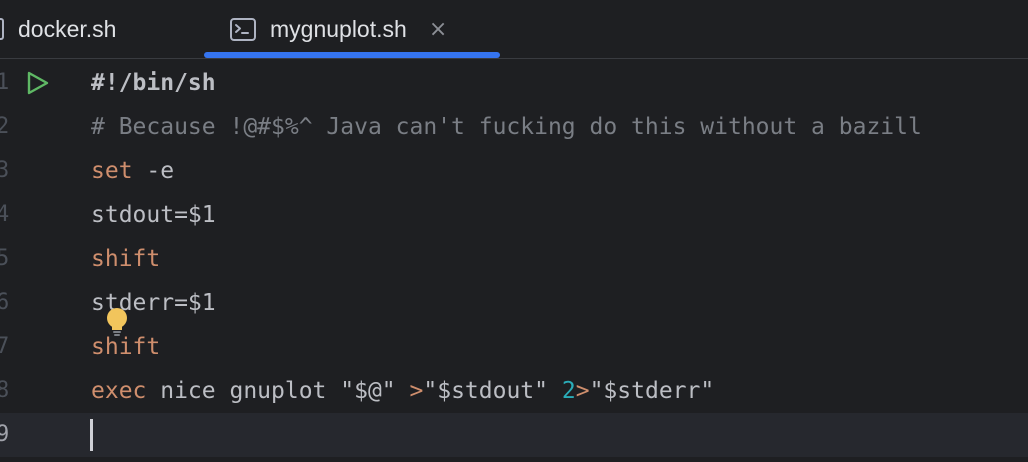 This screenshot has width=1028, height=462. Describe the element at coordinates (514, 29) in the screenshot. I see `editor-tab-bar: docker.sh mygnuplot.sh ×` at that location.